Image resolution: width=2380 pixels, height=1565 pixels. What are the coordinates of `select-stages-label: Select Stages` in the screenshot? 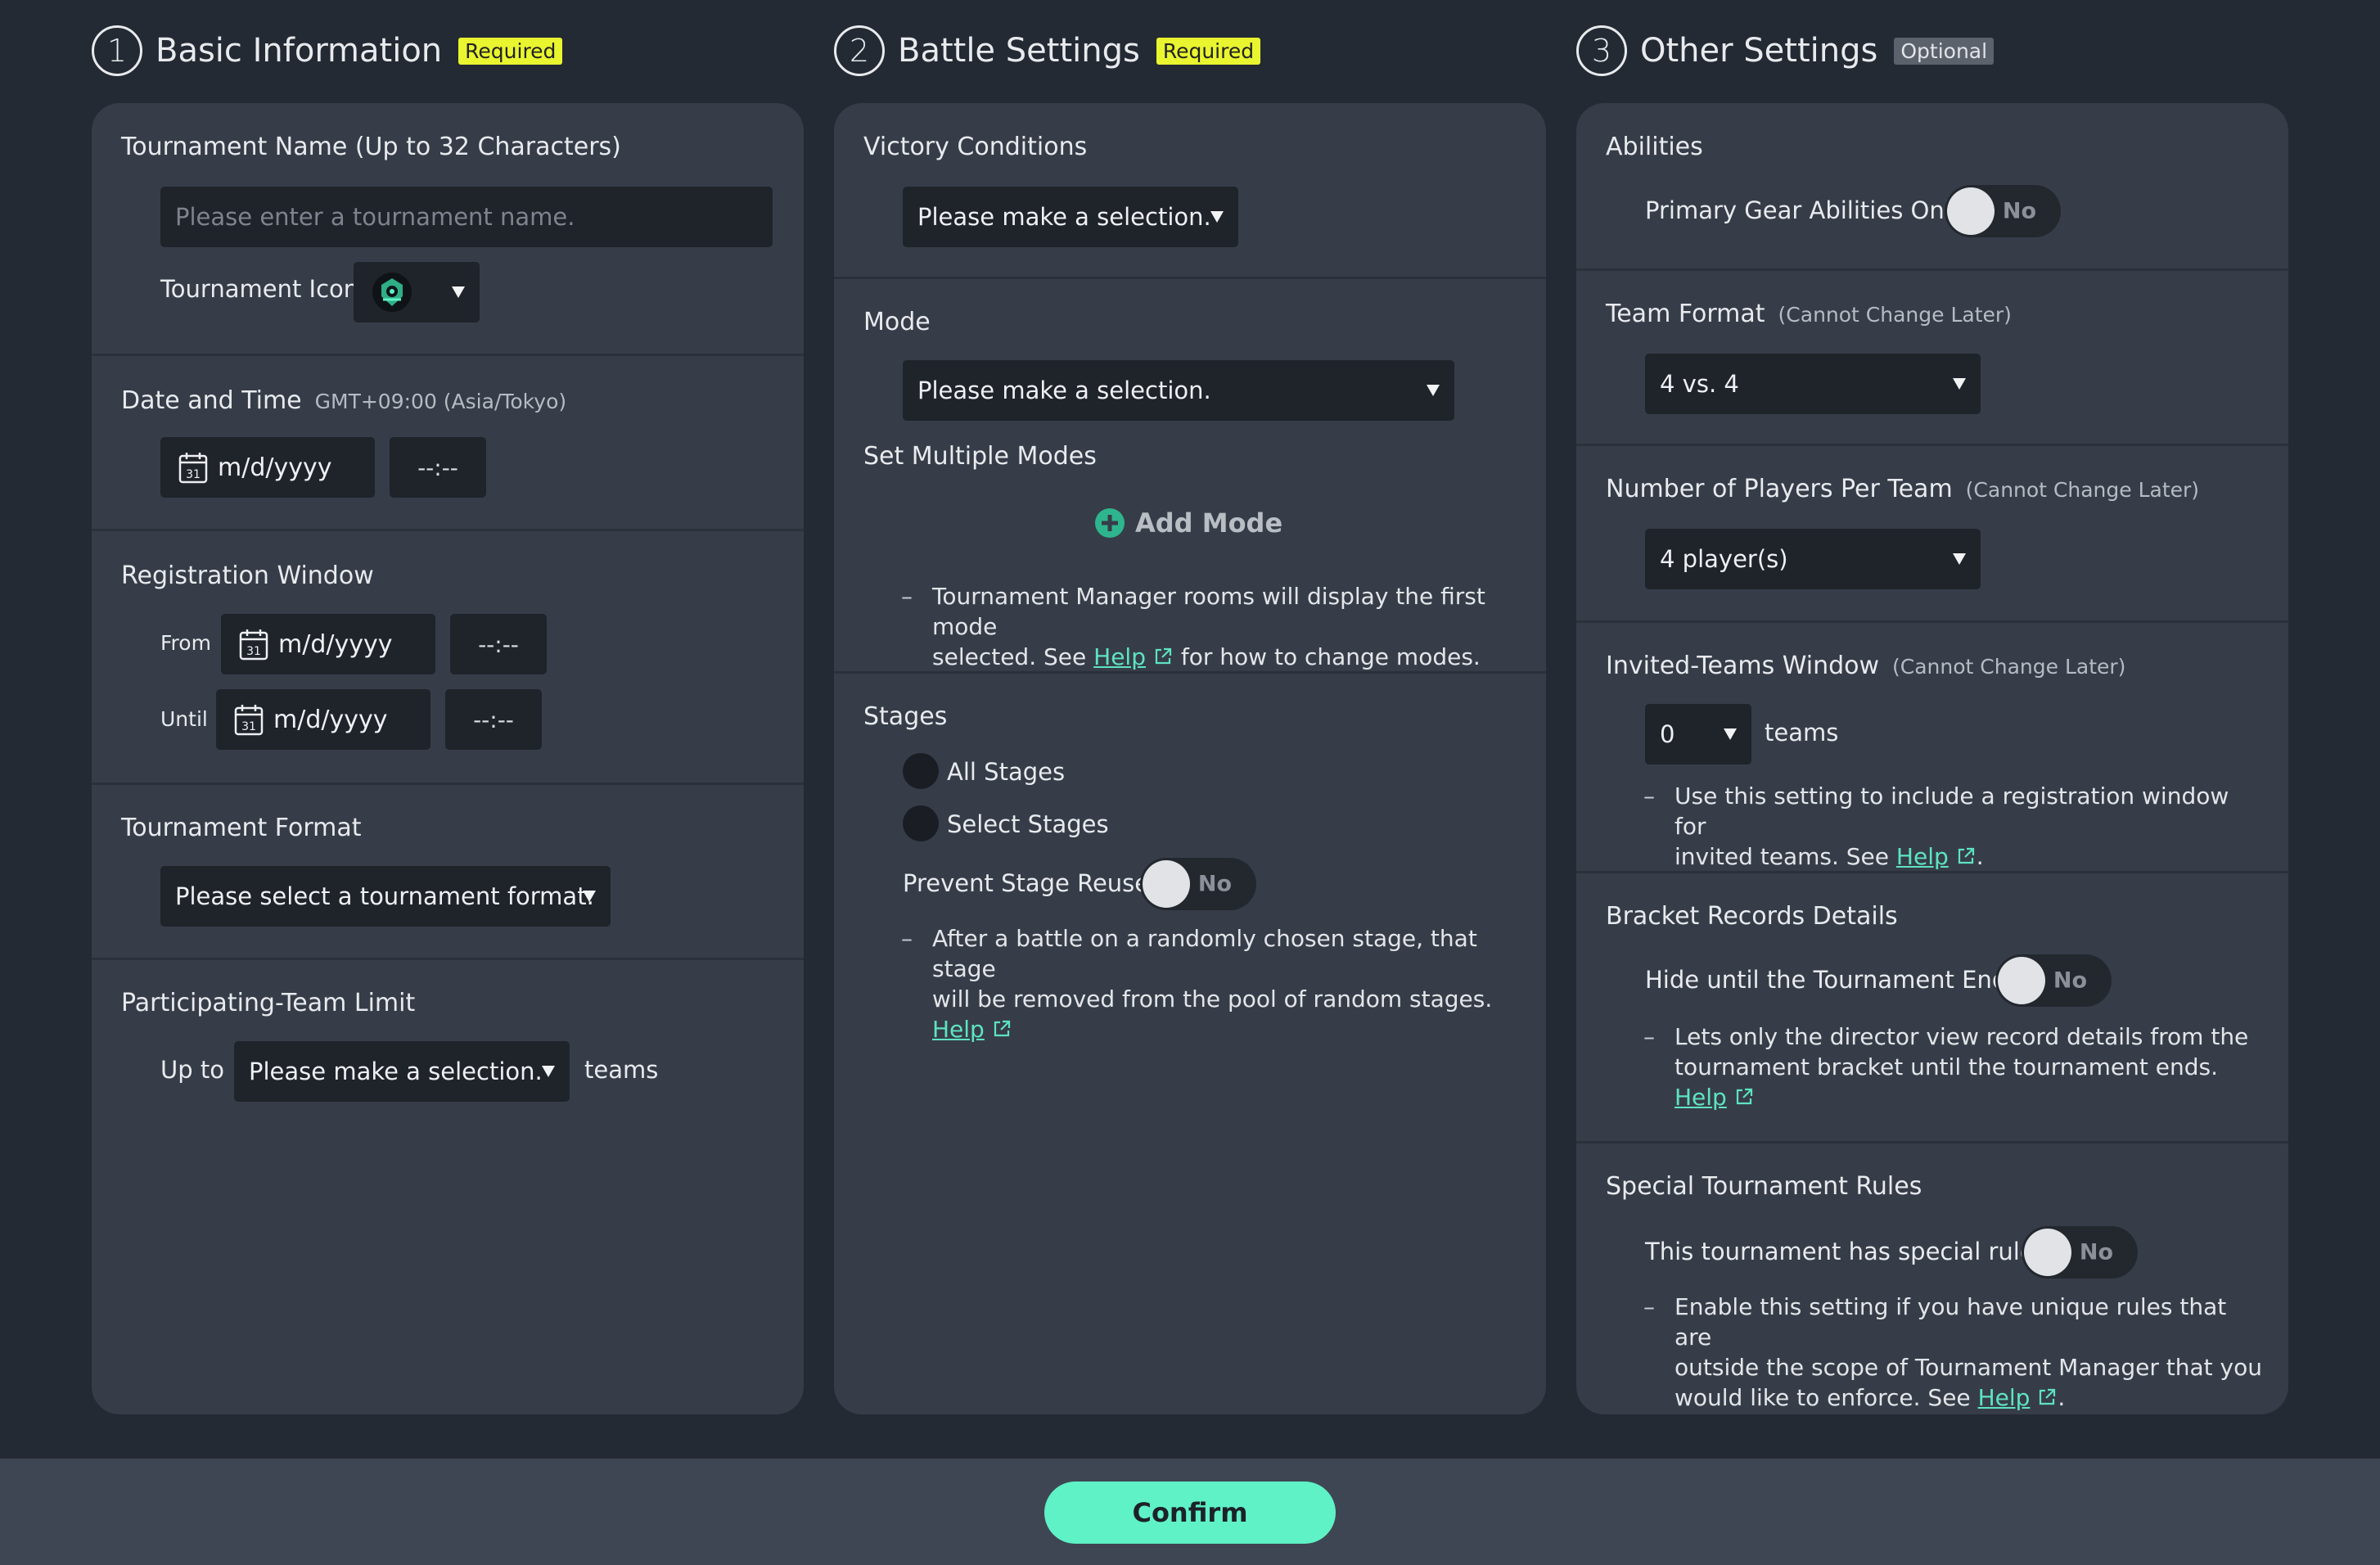 It's located at (1028, 824).